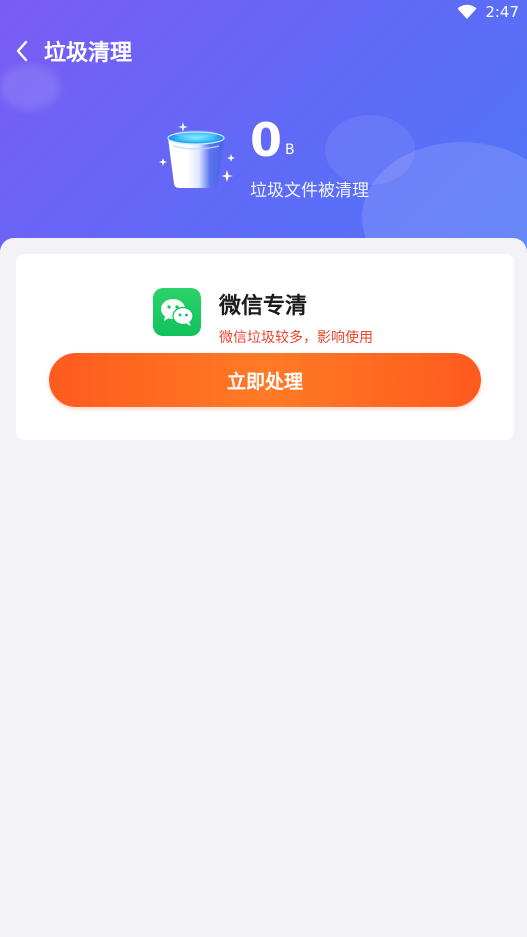 This screenshot has width=527, height=937. Describe the element at coordinates (290, 150) in the screenshot. I see `cleaned-size-unit: B` at that location.